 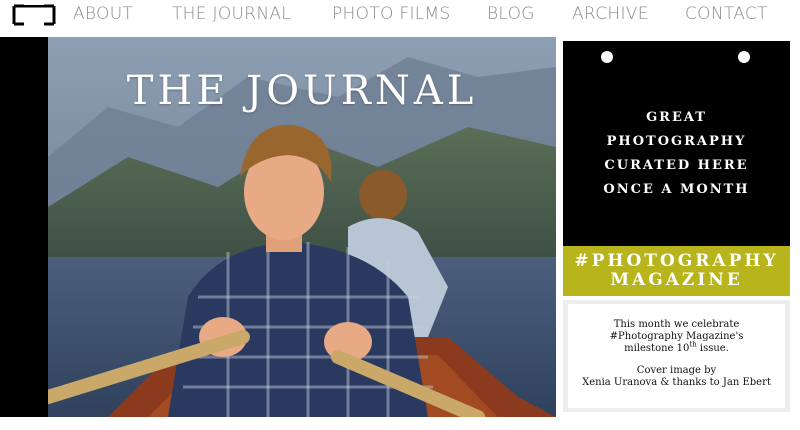 What do you see at coordinates (676, 261) in the screenshot?
I see `hashtag-line: #PHOTOGRAPHY` at bounding box center [676, 261].